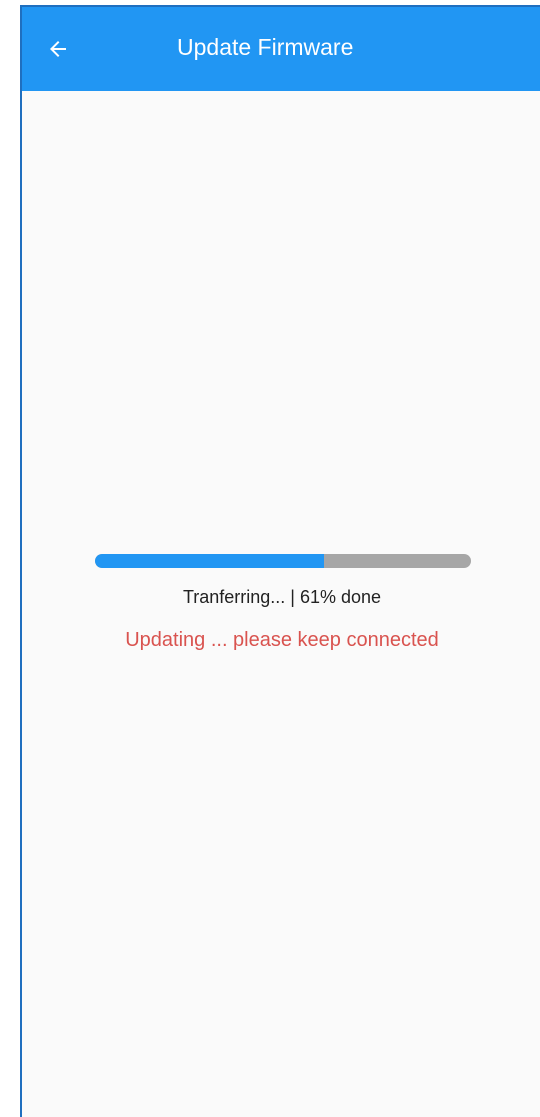  I want to click on progress-bar, so click(283, 561).